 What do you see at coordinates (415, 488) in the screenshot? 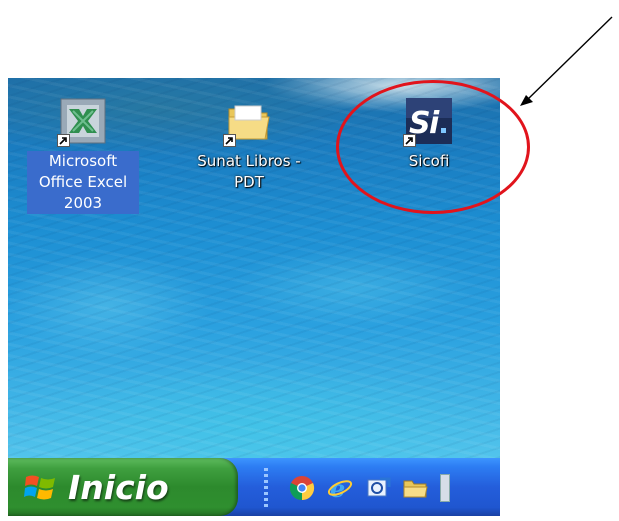
I see `folder-icon` at bounding box center [415, 488].